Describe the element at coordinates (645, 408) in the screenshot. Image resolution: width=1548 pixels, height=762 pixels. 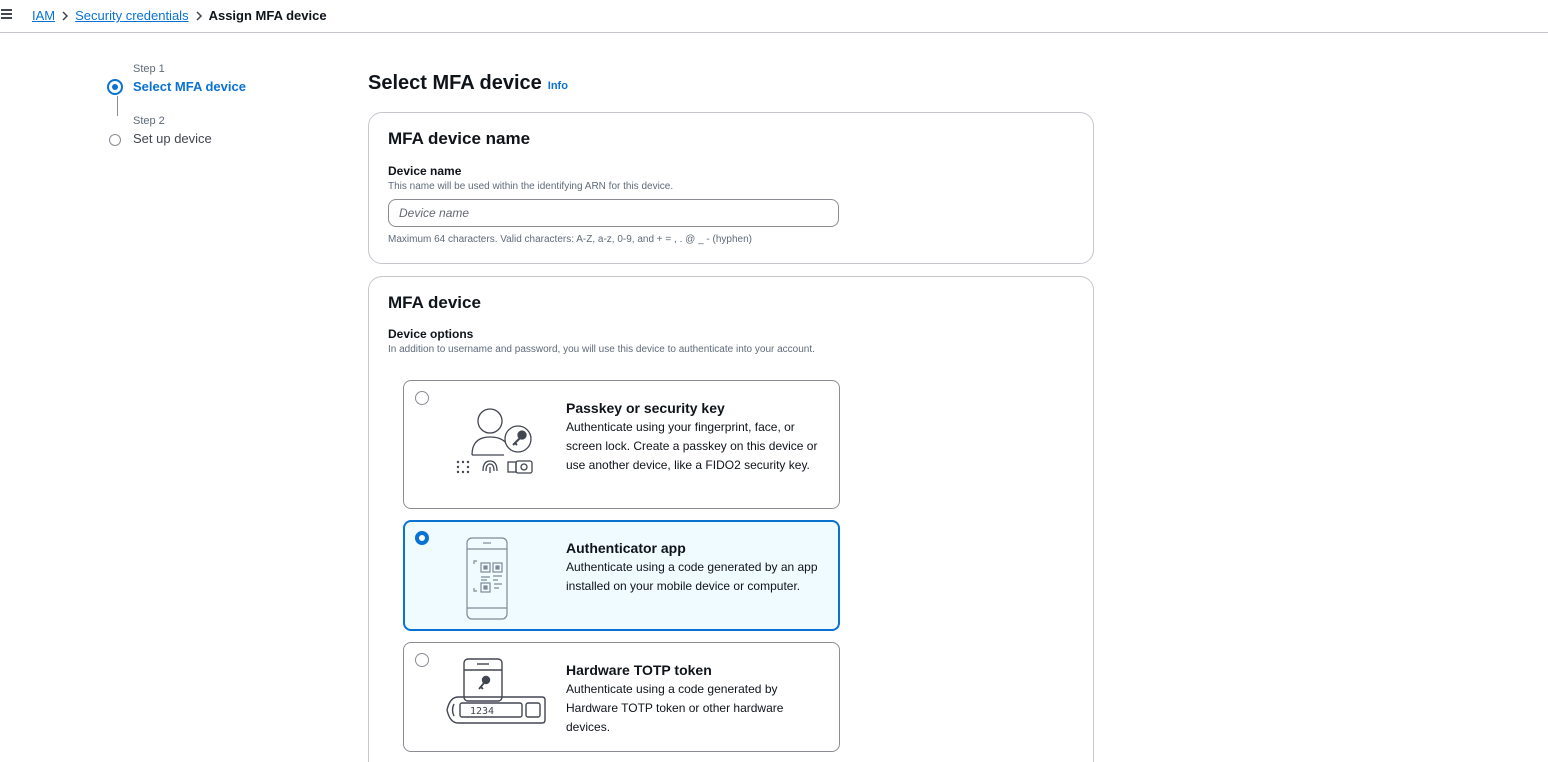
I see `option-title: Passkey or security key` at that location.